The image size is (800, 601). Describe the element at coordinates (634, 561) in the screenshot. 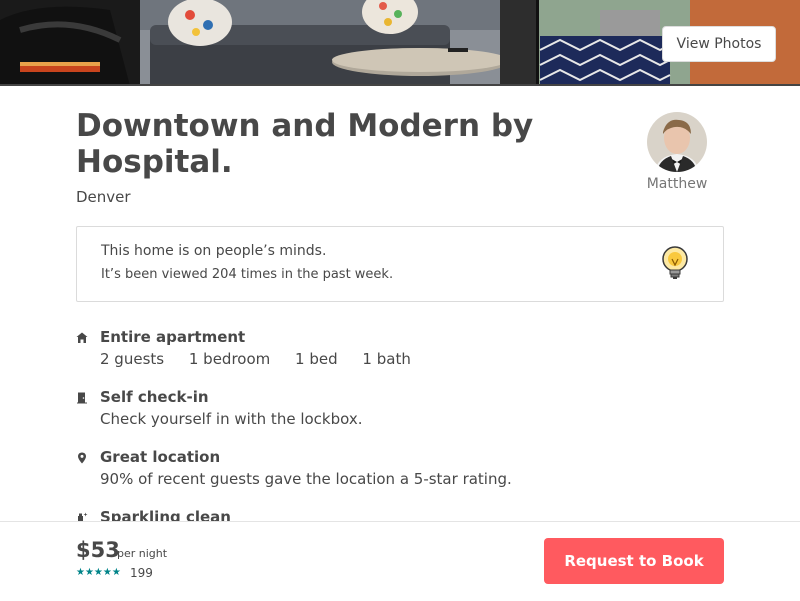

I see `request-to-book-button: Request to Book` at that location.